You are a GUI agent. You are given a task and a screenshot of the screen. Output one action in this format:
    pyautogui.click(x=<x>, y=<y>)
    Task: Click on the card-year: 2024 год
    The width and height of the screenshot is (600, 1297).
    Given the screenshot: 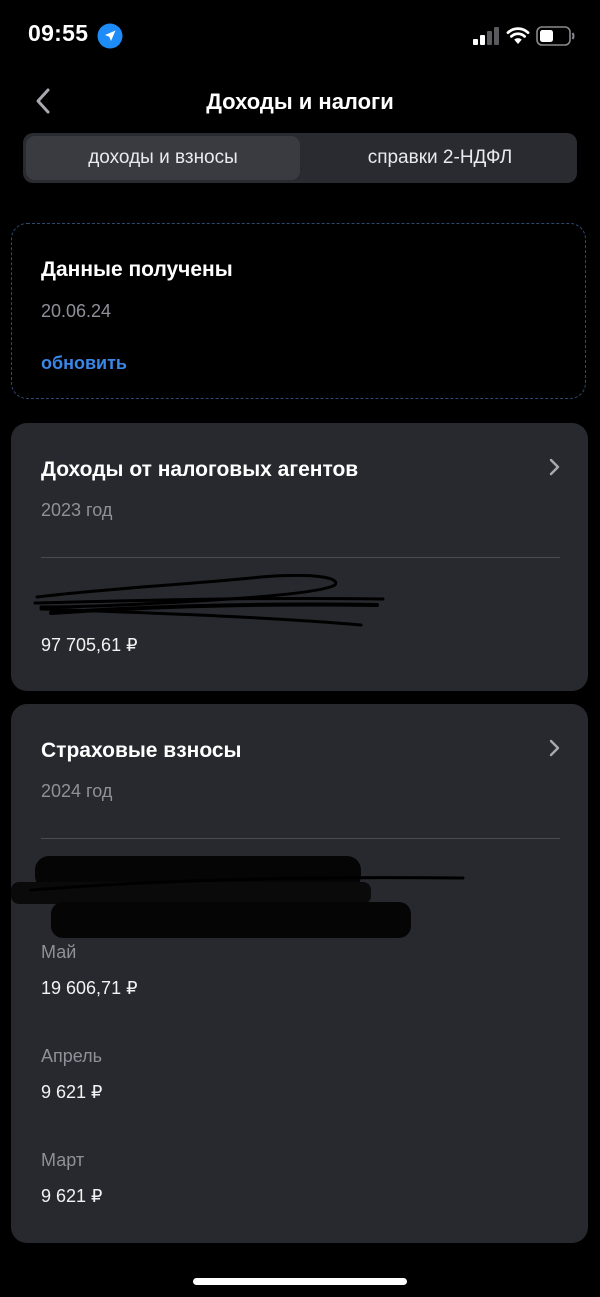 What is the action you would take?
    pyautogui.click(x=77, y=791)
    